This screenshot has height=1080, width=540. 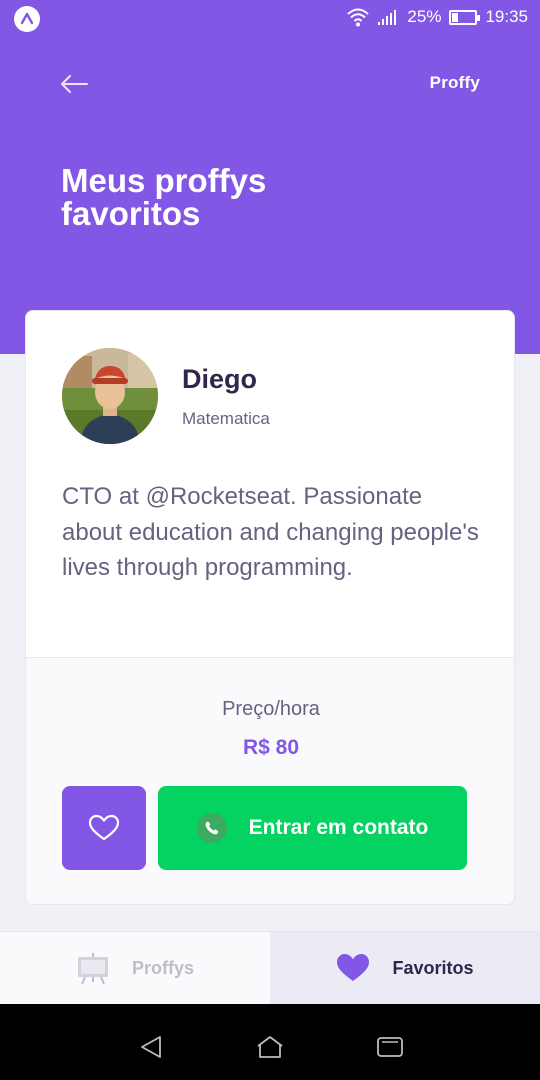 I want to click on price-label: Preço/hora, so click(x=271, y=709).